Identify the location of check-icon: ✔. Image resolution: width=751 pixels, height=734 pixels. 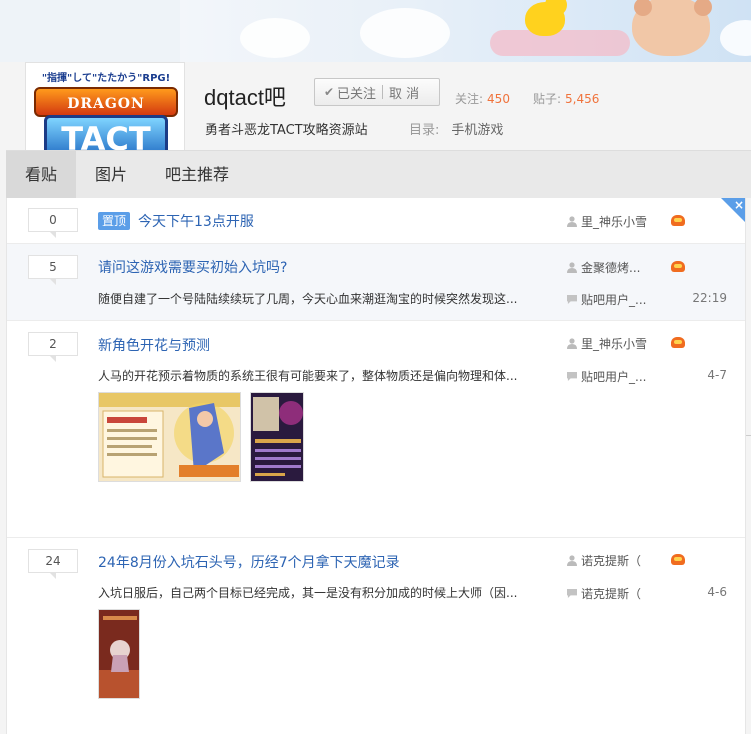
(329, 92).